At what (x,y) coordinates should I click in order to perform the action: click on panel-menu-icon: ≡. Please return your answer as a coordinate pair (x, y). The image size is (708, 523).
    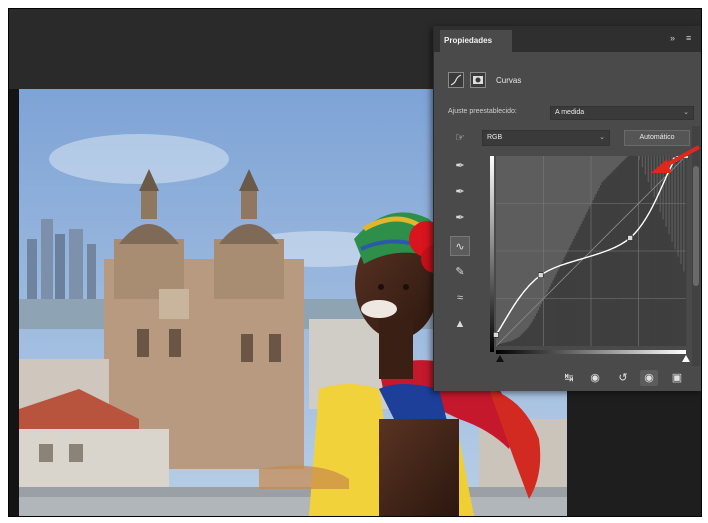
    Looking at the image, I should click on (688, 38).